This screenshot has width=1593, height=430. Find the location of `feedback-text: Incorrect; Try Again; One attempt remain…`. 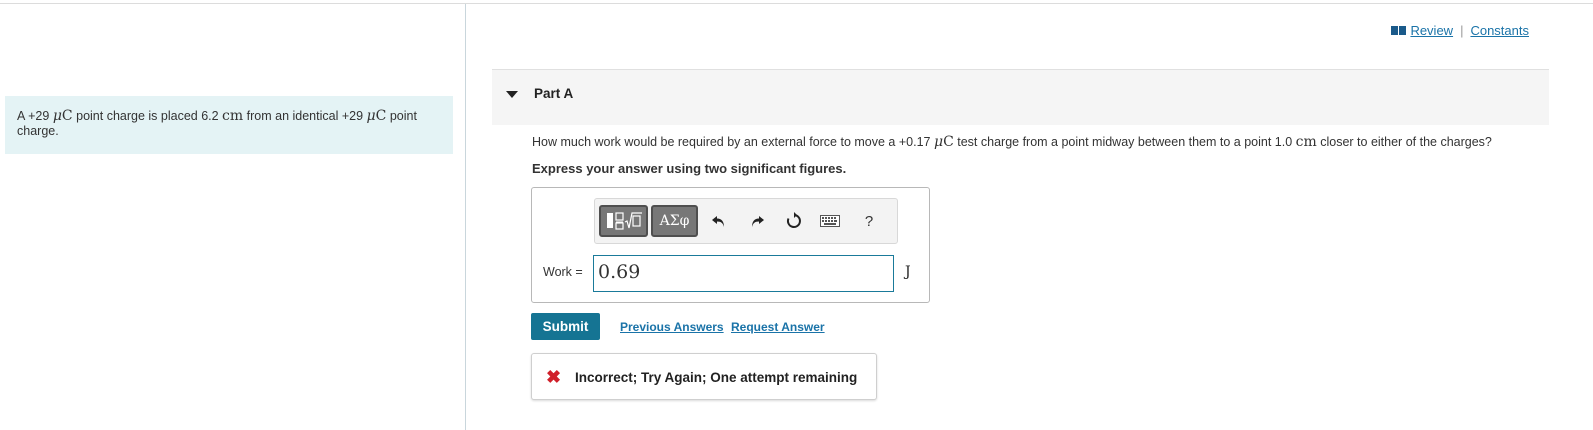

feedback-text: Incorrect; Try Again; One attempt remain… is located at coordinates (716, 377).